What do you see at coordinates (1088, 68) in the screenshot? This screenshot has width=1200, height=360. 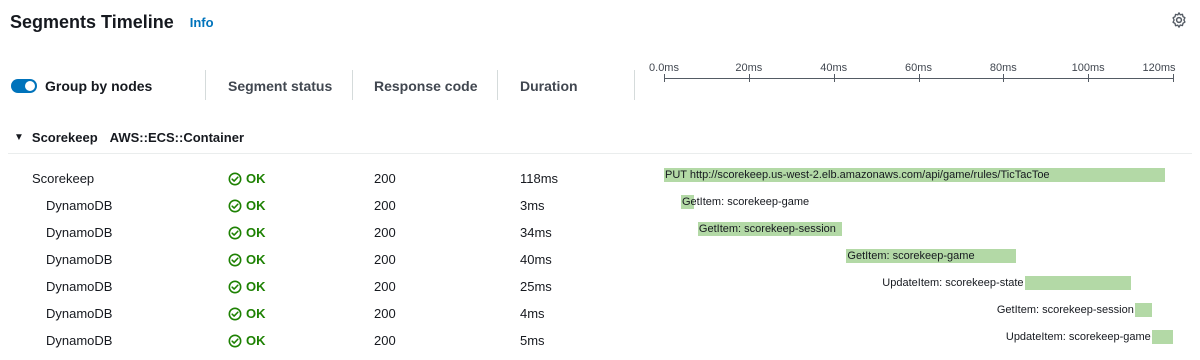 I see `axis-tick-label: 100ms` at bounding box center [1088, 68].